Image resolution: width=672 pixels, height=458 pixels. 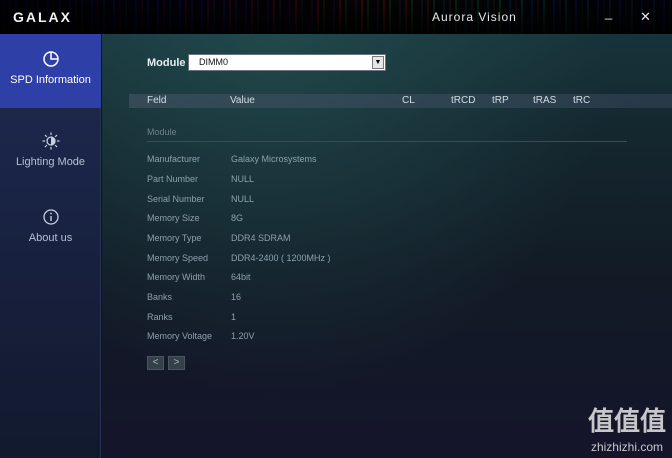 What do you see at coordinates (160, 297) in the screenshot?
I see `row-key: Banks` at bounding box center [160, 297].